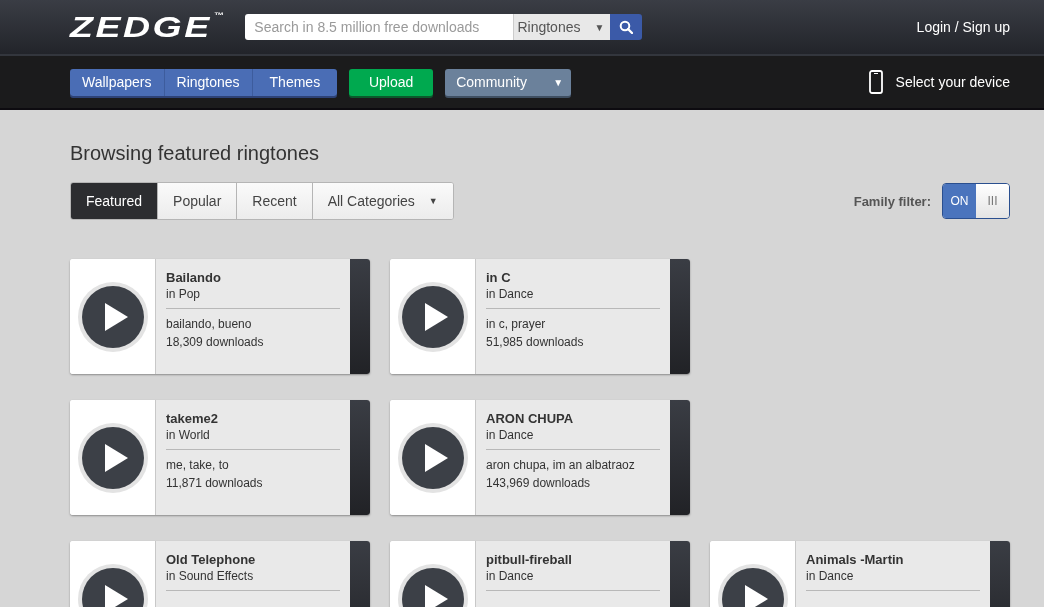  What do you see at coordinates (253, 559) in the screenshot?
I see `ringtone-title: Old Telephone` at bounding box center [253, 559].